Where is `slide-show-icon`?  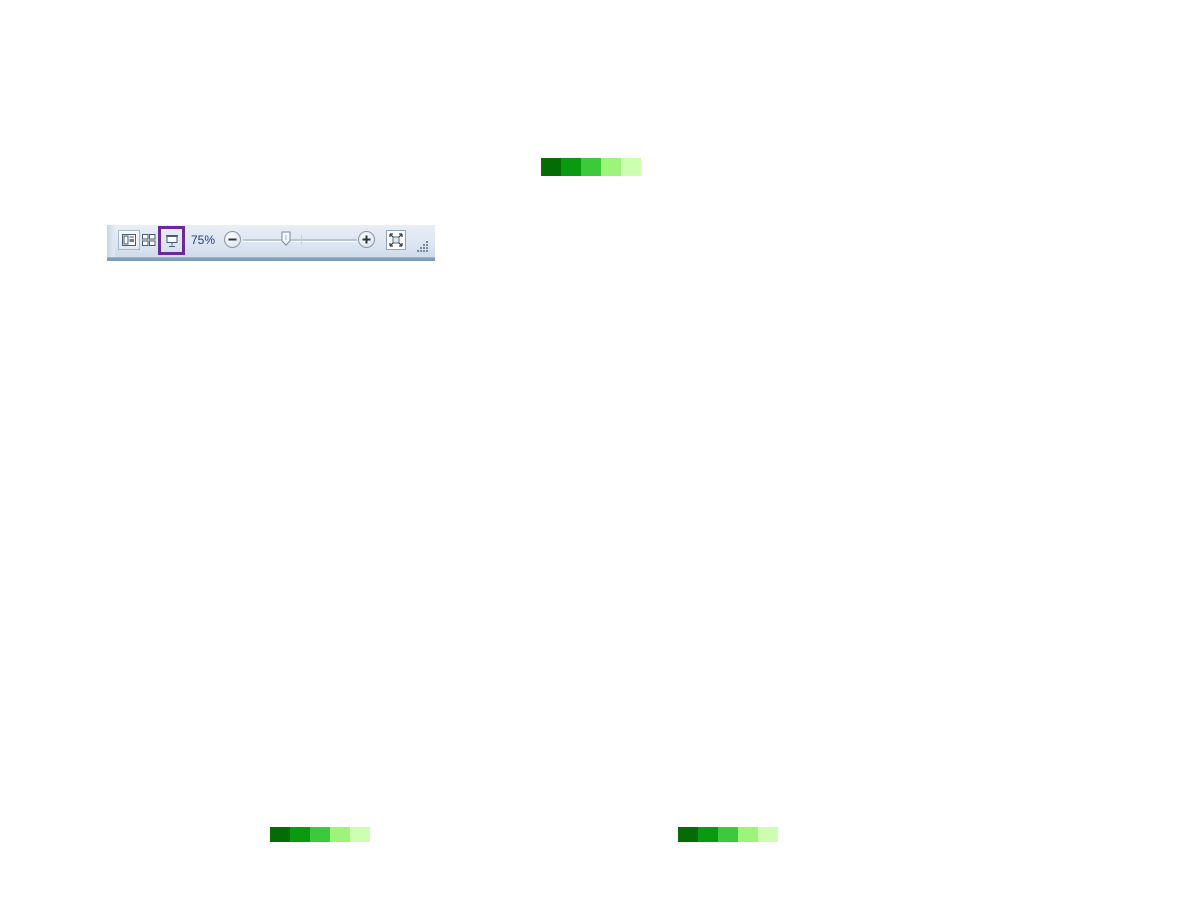 slide-show-icon is located at coordinates (171, 240).